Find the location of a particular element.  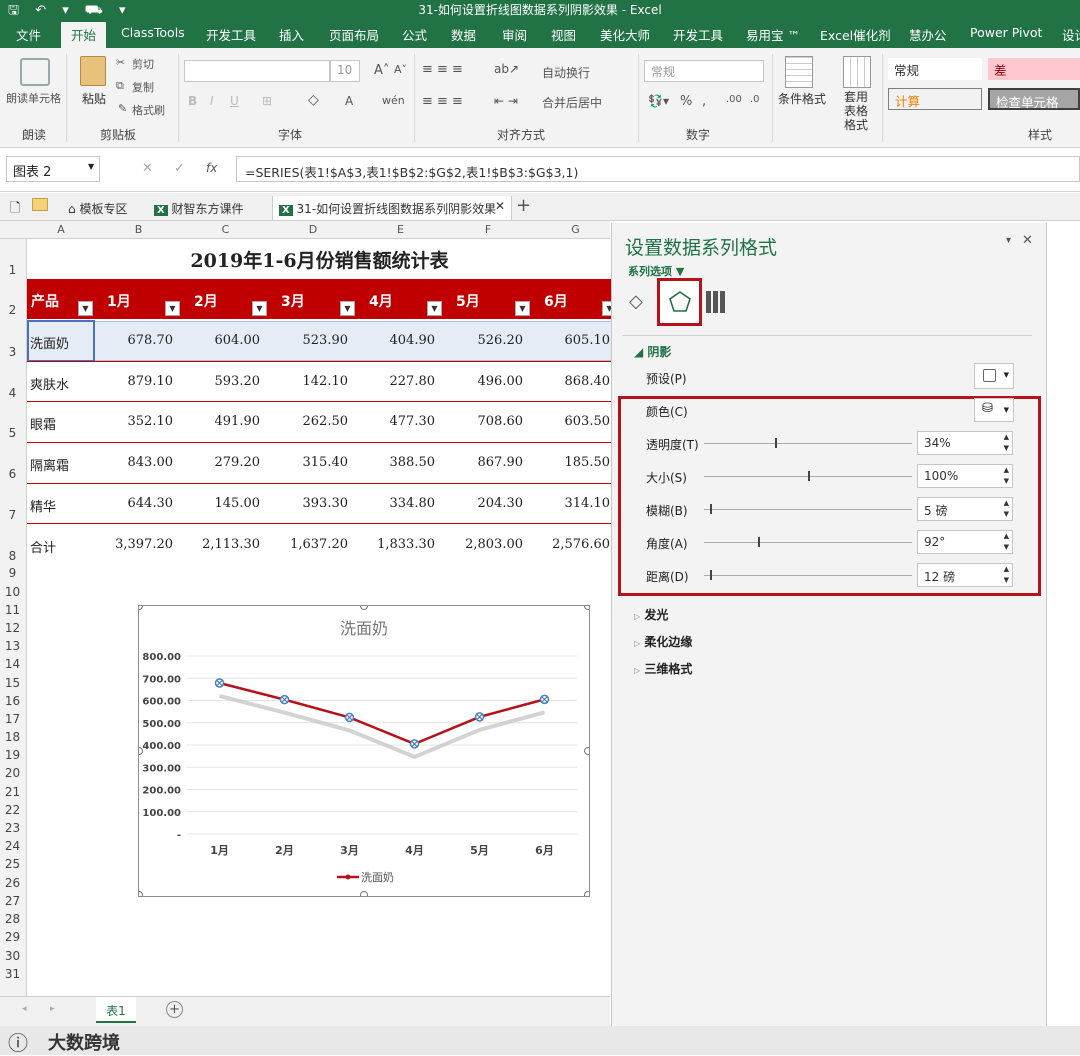

cell-value: 314.10 is located at coordinates (571, 503).